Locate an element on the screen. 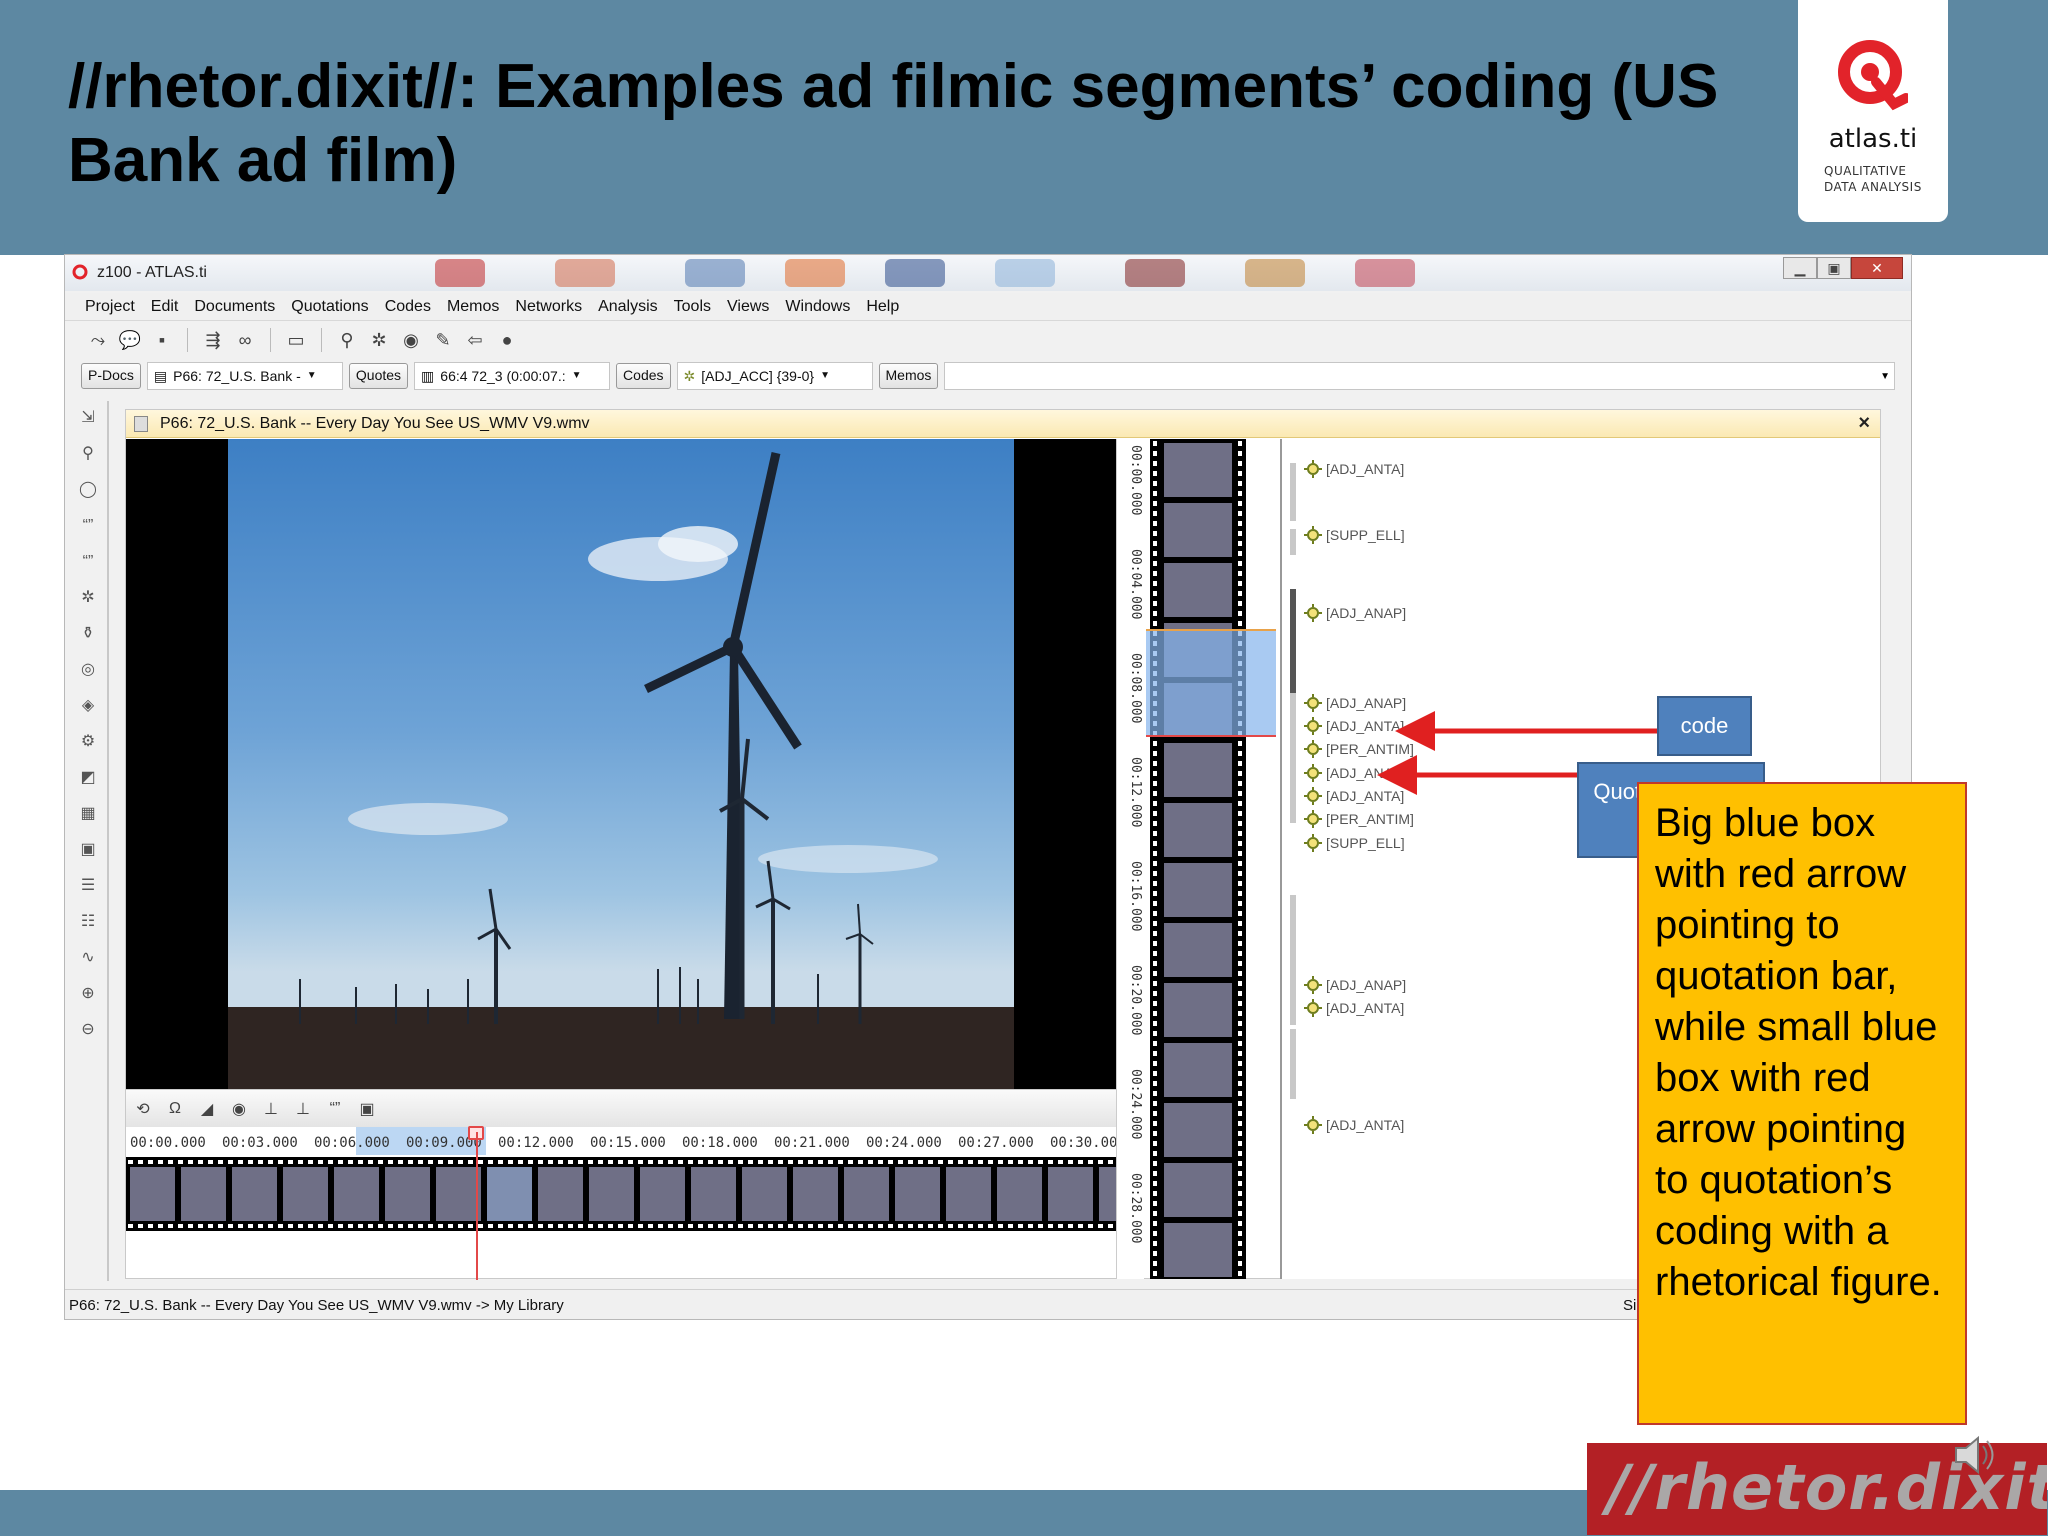  zoom-in-icon: ⊕ is located at coordinates (88, 994).